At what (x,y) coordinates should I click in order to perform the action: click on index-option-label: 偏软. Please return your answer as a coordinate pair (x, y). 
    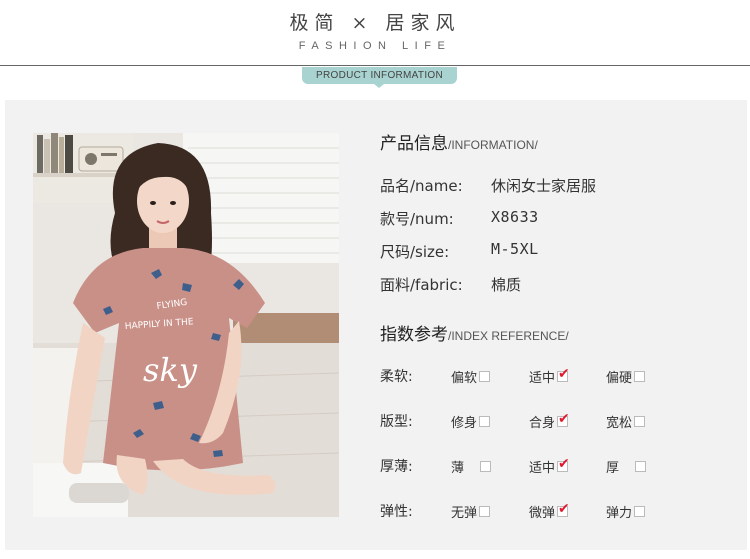
    Looking at the image, I should click on (464, 378).